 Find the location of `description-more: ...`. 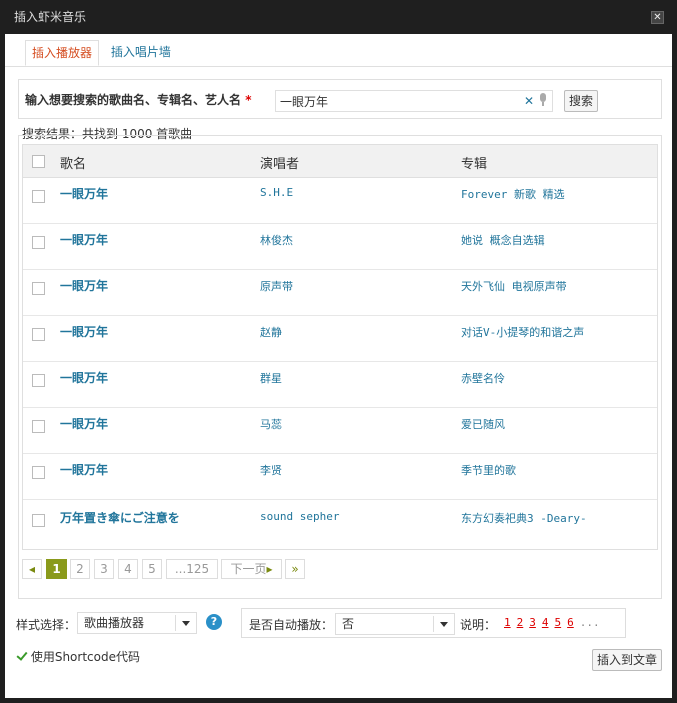

description-more: ... is located at coordinates (589, 622).